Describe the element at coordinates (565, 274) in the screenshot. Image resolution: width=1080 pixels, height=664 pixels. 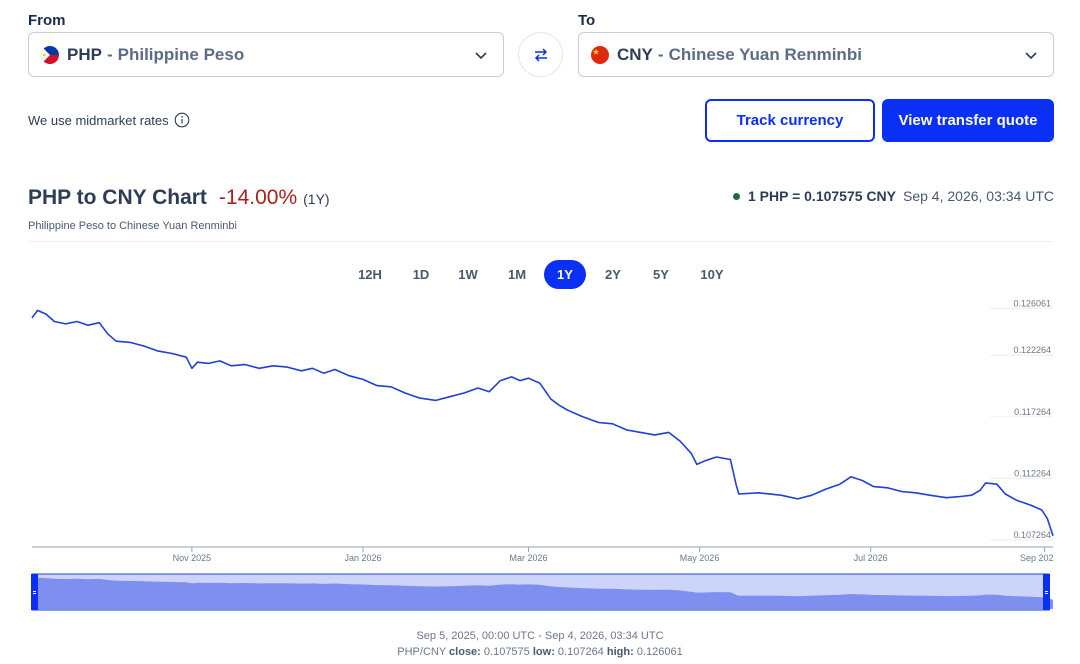
I see `period-1y: 1Y` at that location.